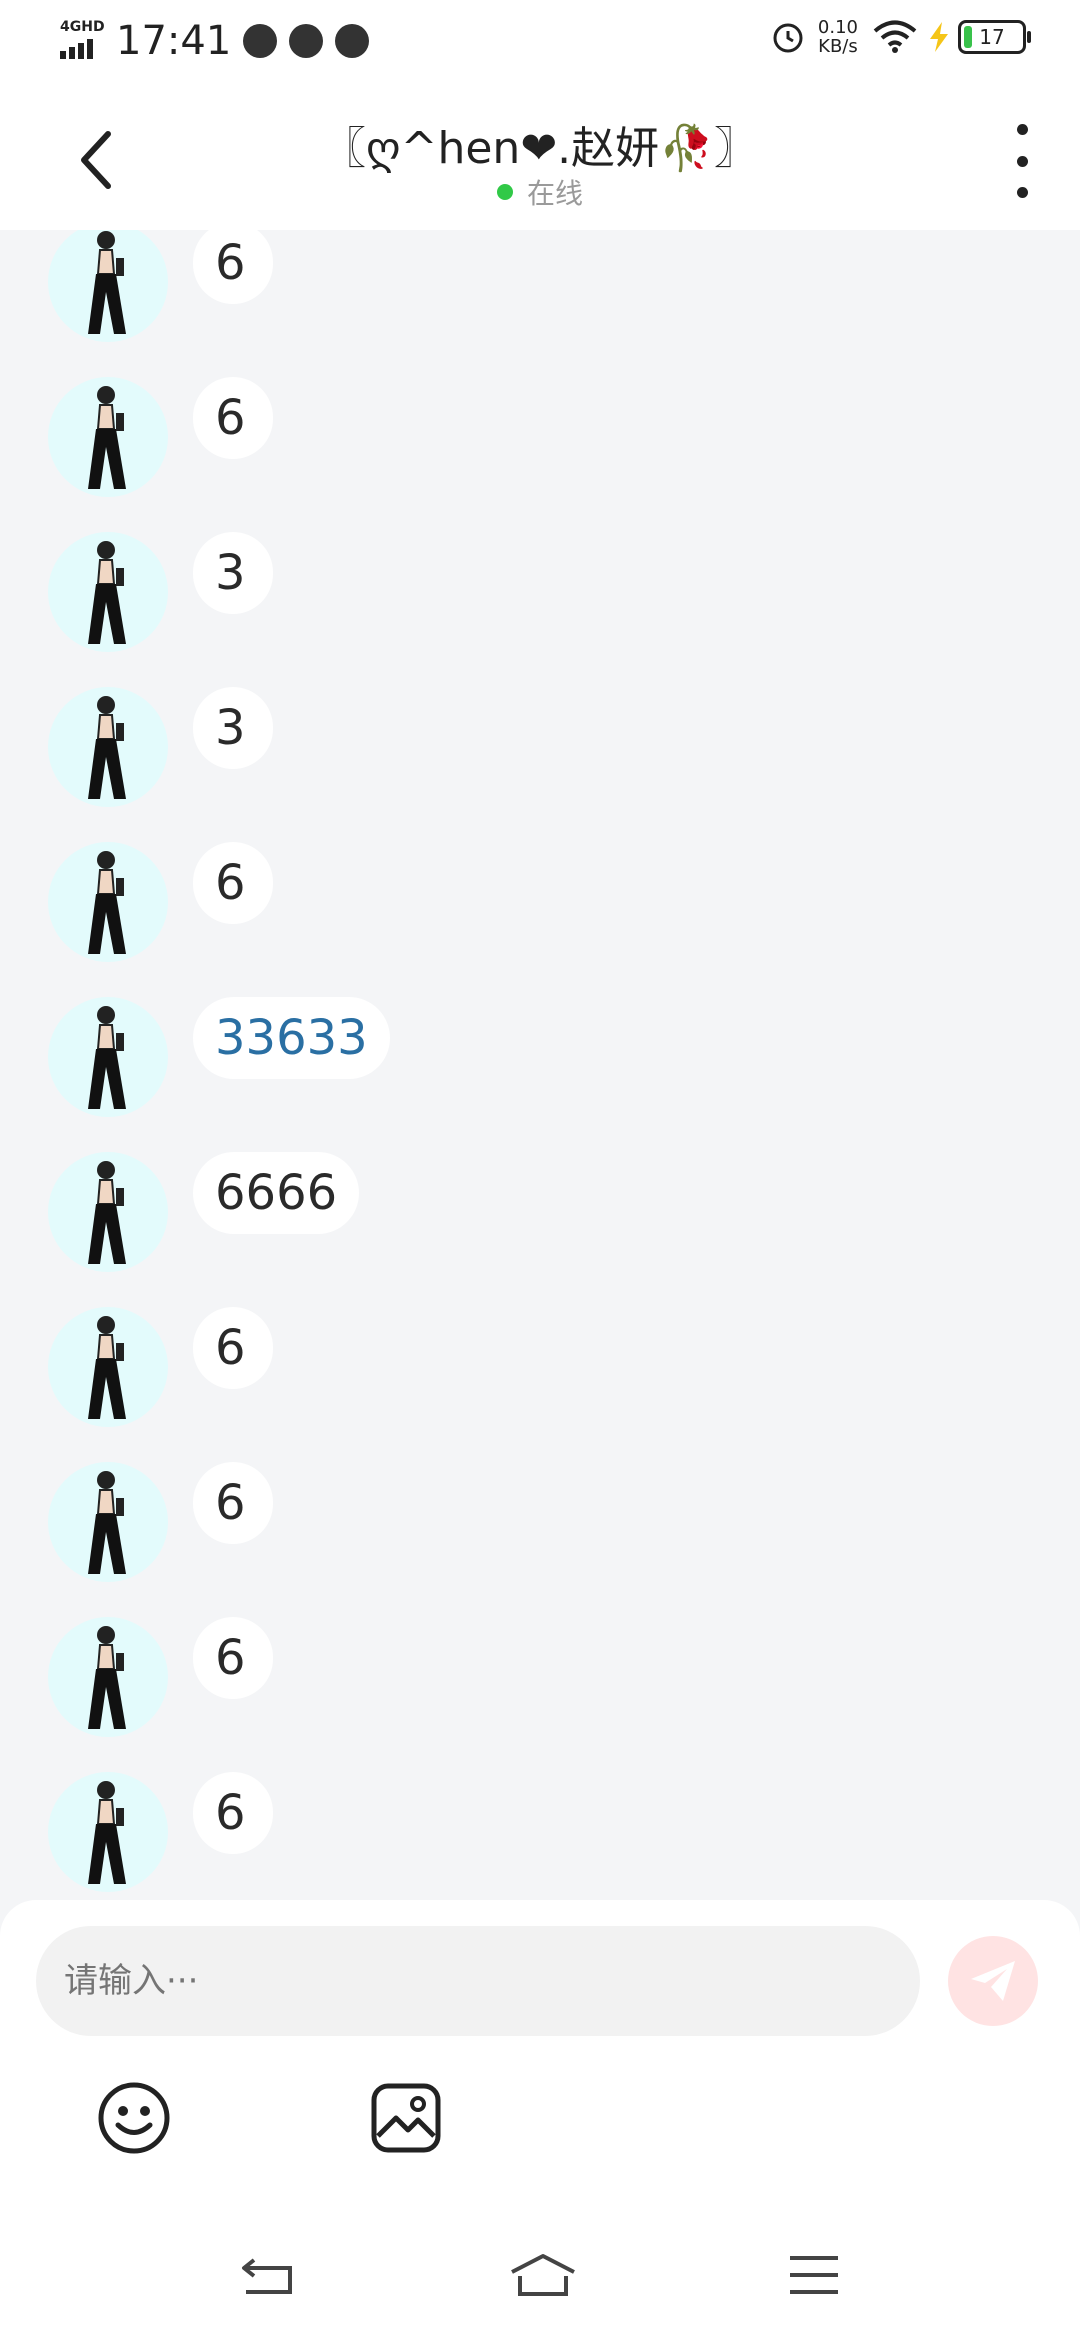  What do you see at coordinates (291, 1038) in the screenshot?
I see `message-bubble-link: 33633` at bounding box center [291, 1038].